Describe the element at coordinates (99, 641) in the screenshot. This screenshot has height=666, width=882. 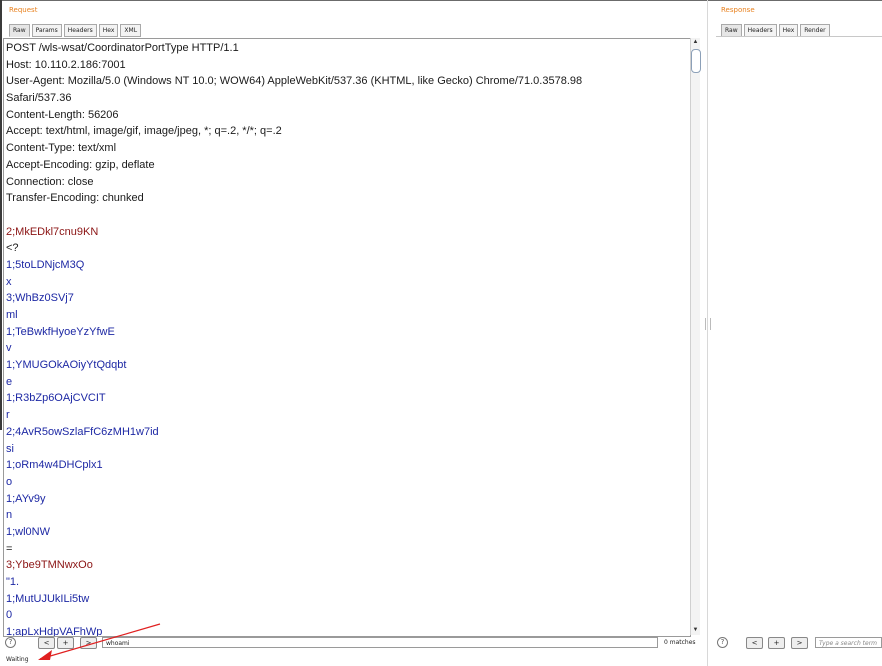
I see `red-arrow-icon` at that location.